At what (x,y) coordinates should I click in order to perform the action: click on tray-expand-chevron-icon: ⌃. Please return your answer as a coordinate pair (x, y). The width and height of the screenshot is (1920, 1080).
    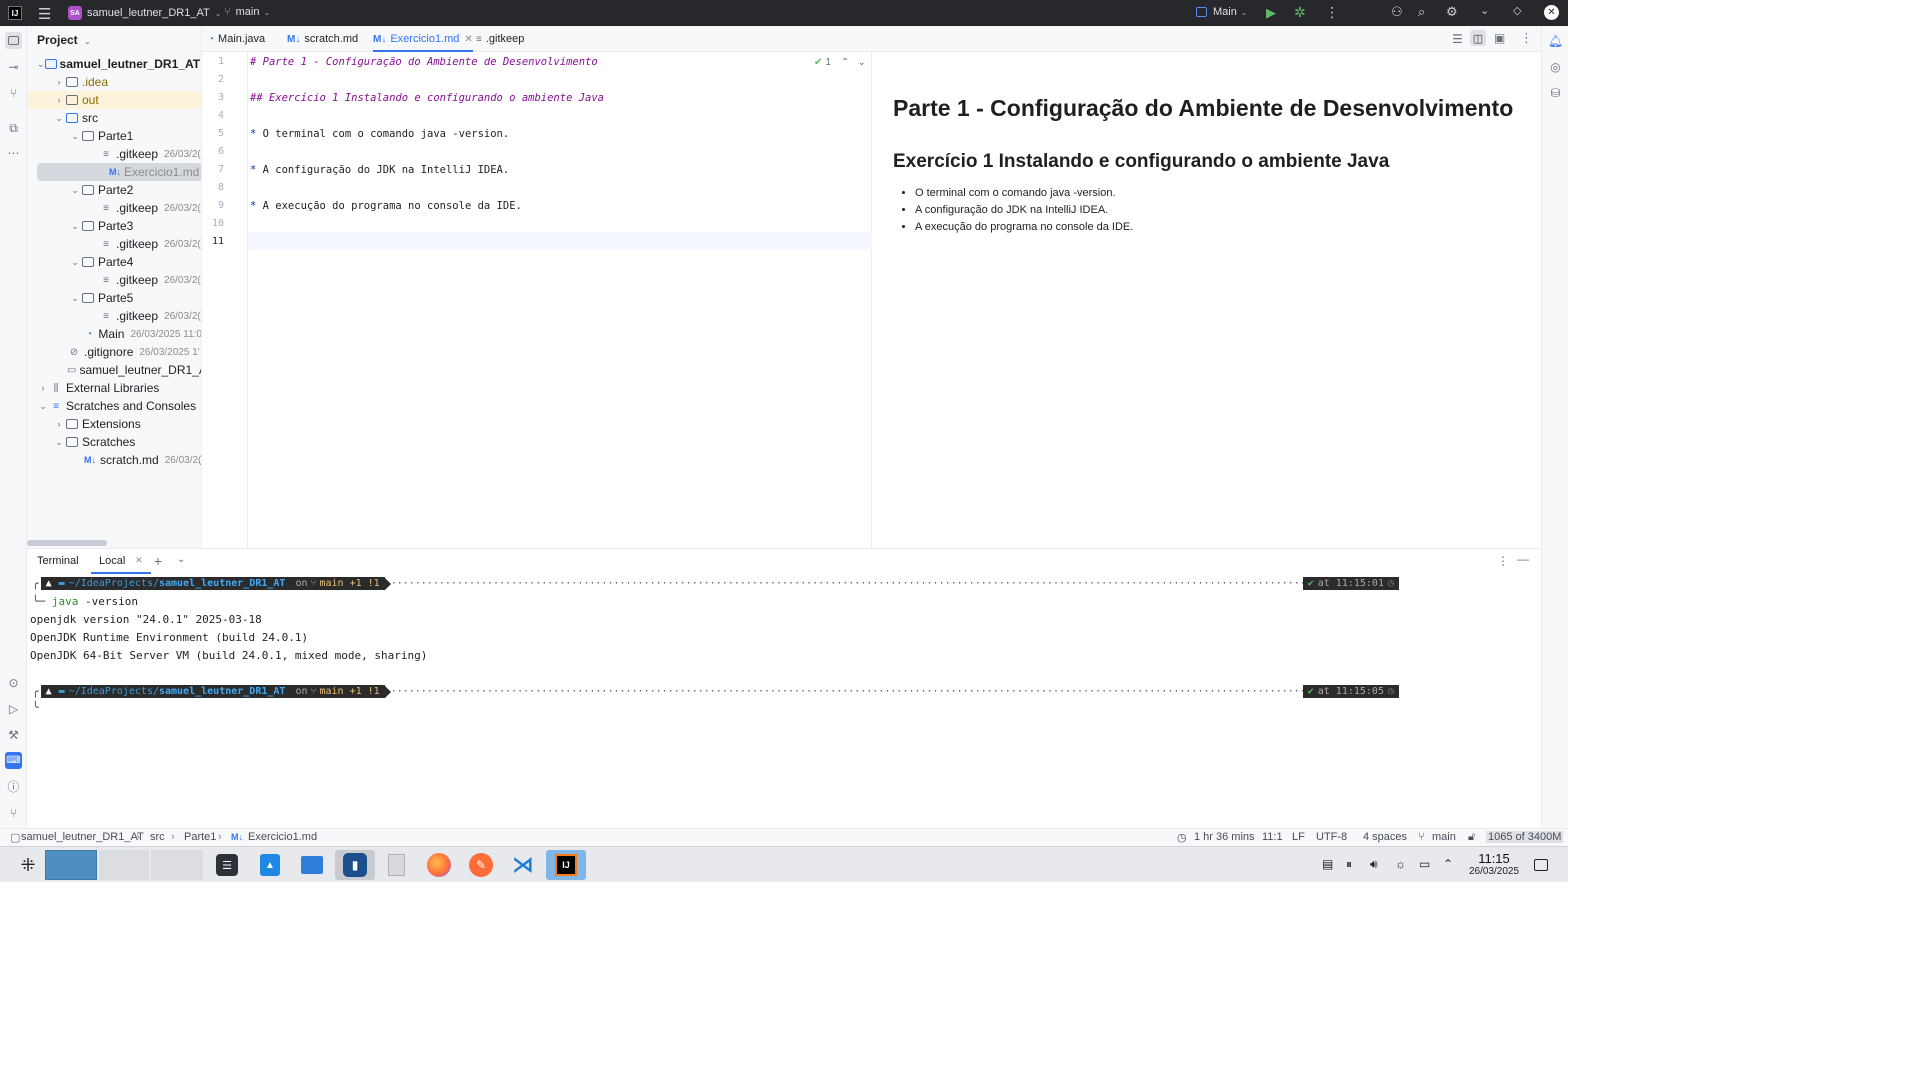
    Looking at the image, I should click on (1448, 864).